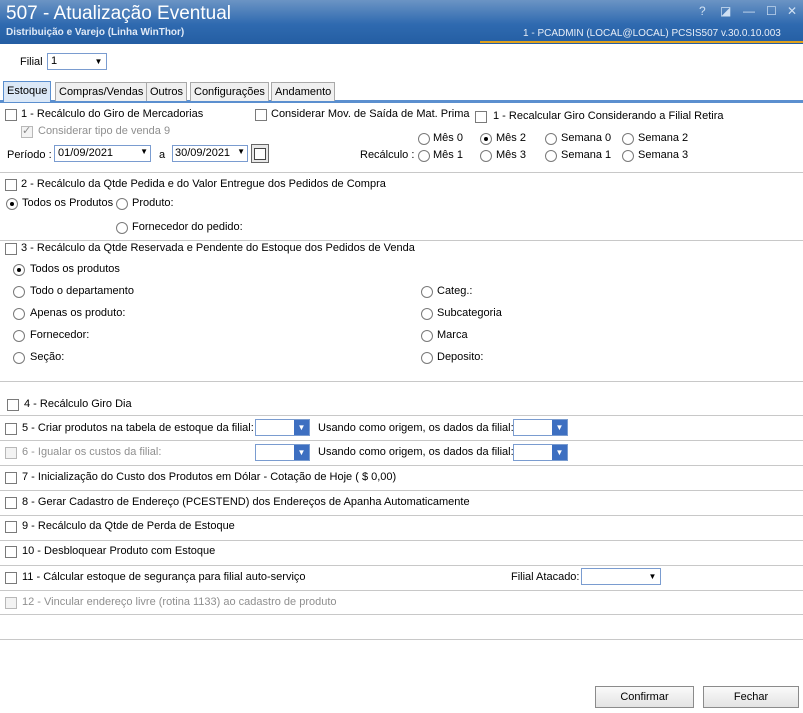  What do you see at coordinates (27, 91) in the screenshot?
I see `tab-estoque: Estoque` at bounding box center [27, 91].